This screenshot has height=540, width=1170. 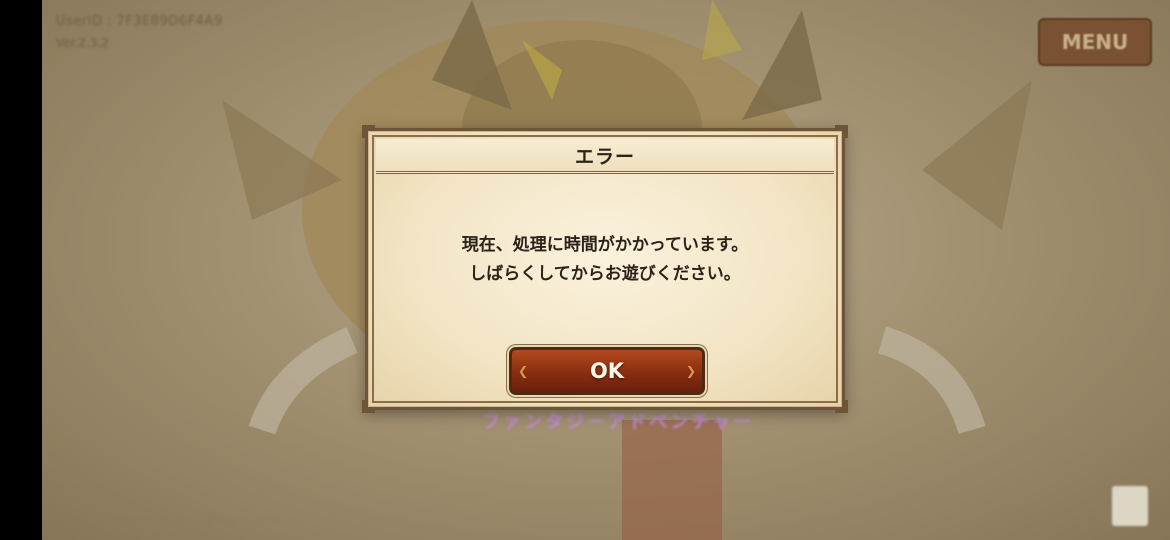 I want to click on ok-button-label: OK, so click(x=607, y=371).